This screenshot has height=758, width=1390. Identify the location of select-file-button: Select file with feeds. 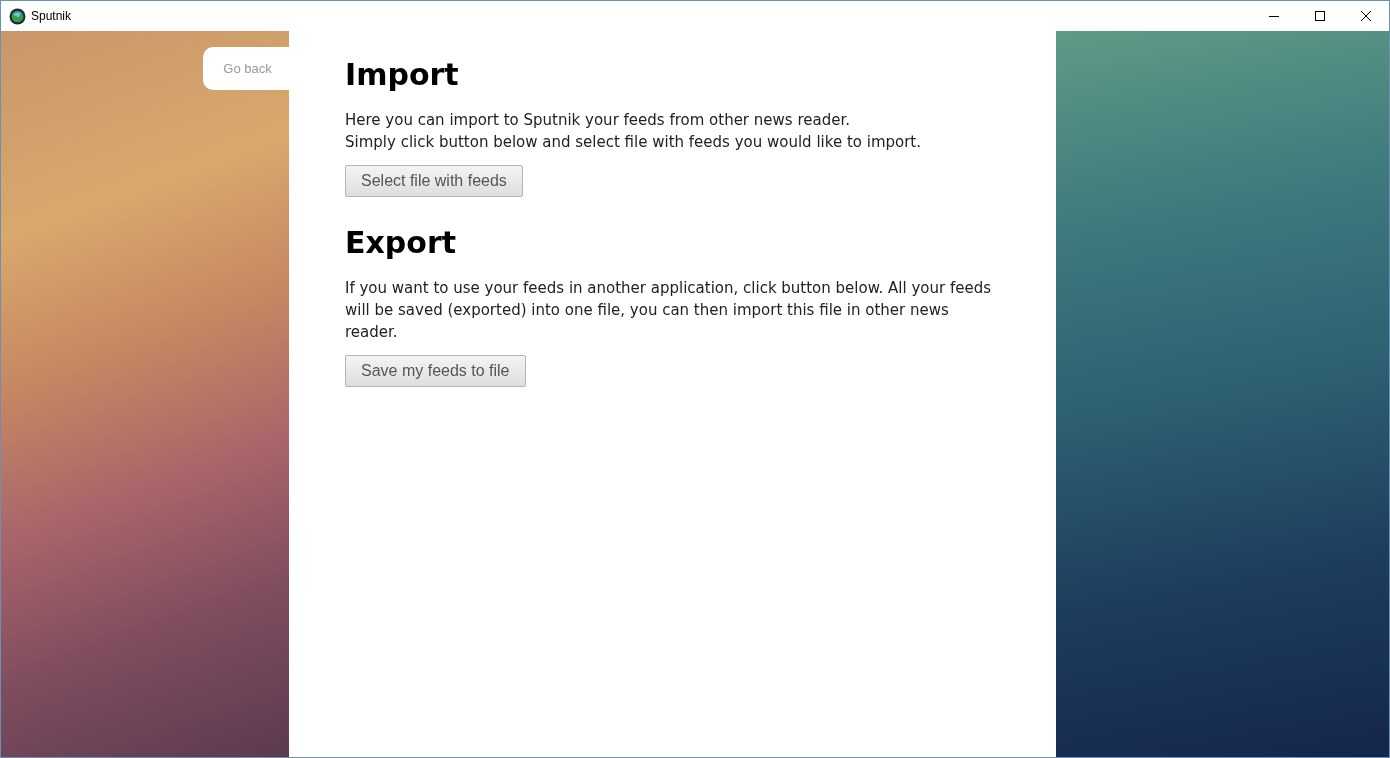
(434, 181).